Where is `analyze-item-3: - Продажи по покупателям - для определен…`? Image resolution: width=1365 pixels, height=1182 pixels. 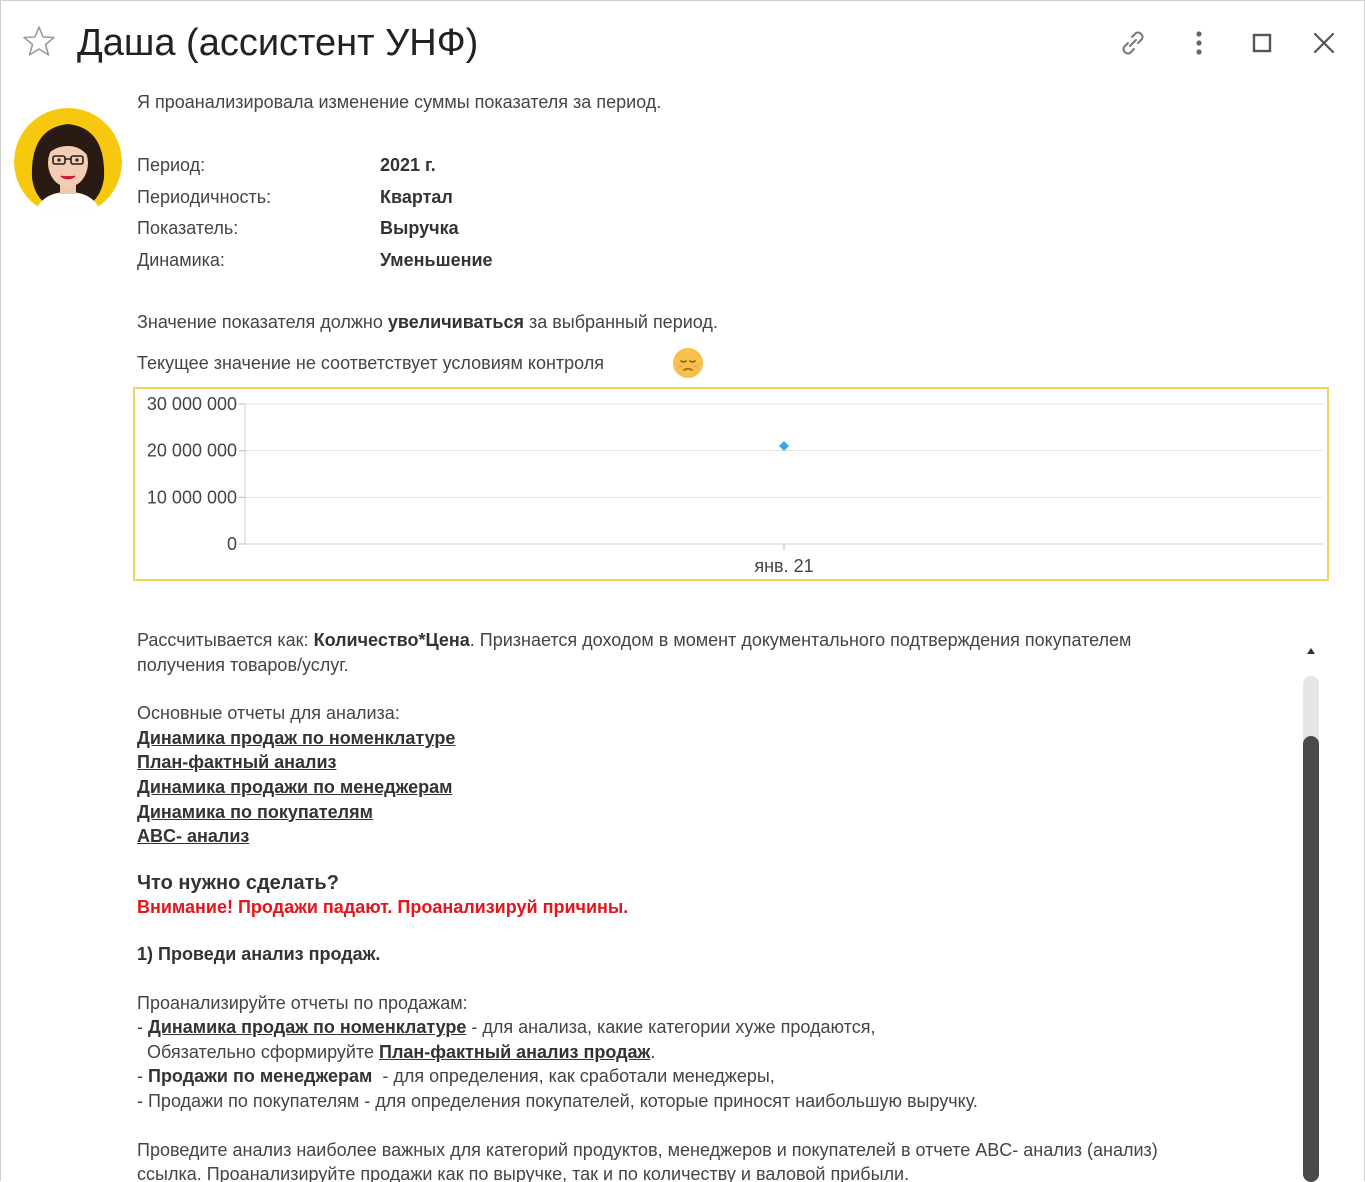 analyze-item-3: - Продажи по покупателям - для определен… is located at coordinates (557, 1100).